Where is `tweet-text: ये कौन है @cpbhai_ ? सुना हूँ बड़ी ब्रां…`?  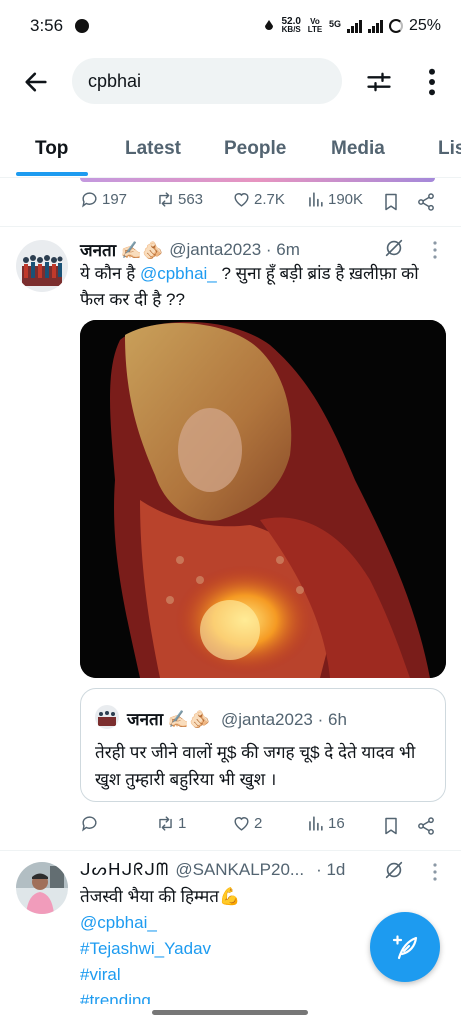
tweet-text: ये कौन है @cpbhai_ ? सुना हूँ बड़ी ब्रां… is located at coordinates (249, 286).